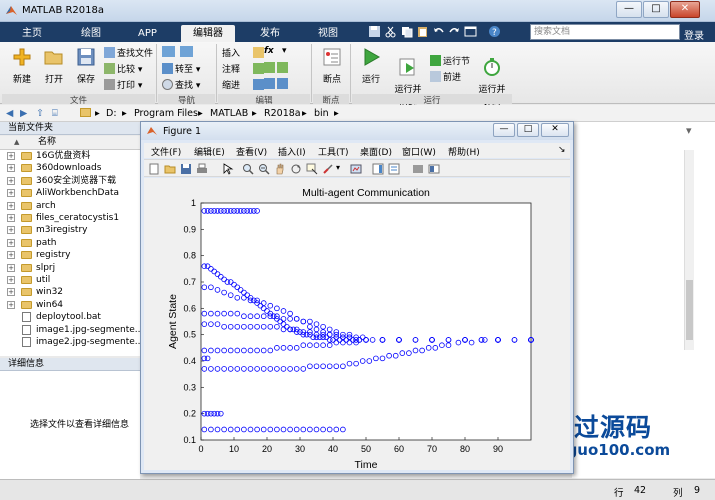  What do you see at coordinates (147, 33) in the screenshot?
I see `tab-apps: APP` at bounding box center [147, 33].